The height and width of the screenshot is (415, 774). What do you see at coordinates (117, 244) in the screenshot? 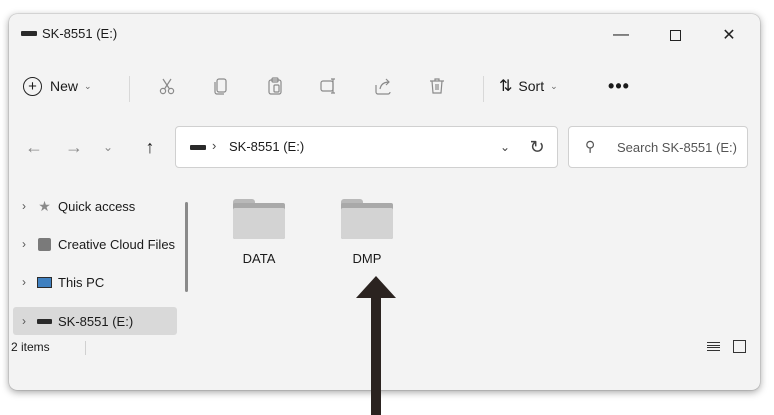
I see `sidebar-item-label: Creative Cloud Files` at bounding box center [117, 244].